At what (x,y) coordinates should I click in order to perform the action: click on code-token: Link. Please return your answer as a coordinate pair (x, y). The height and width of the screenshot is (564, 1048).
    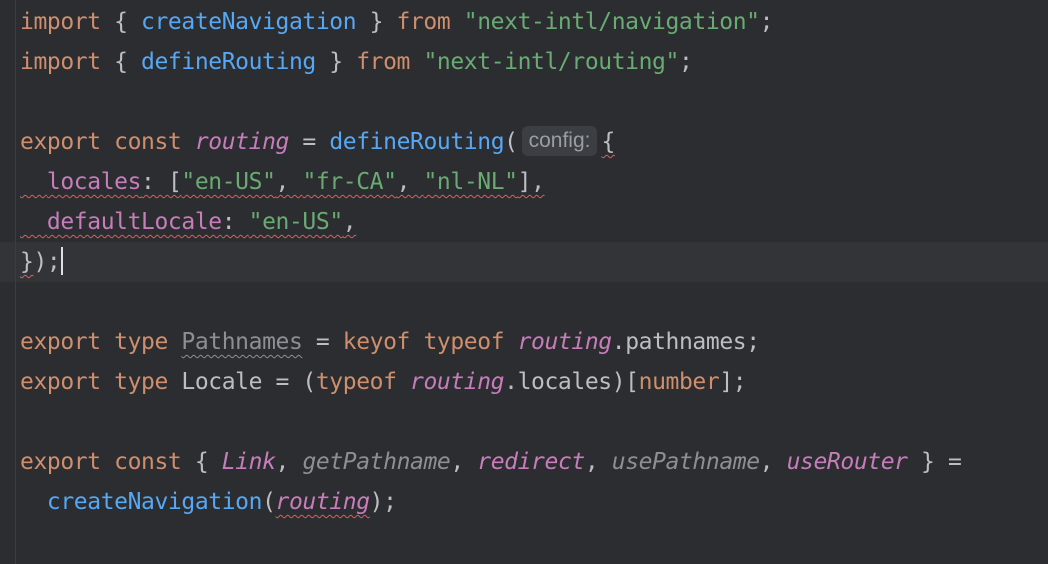
    Looking at the image, I should click on (248, 462).